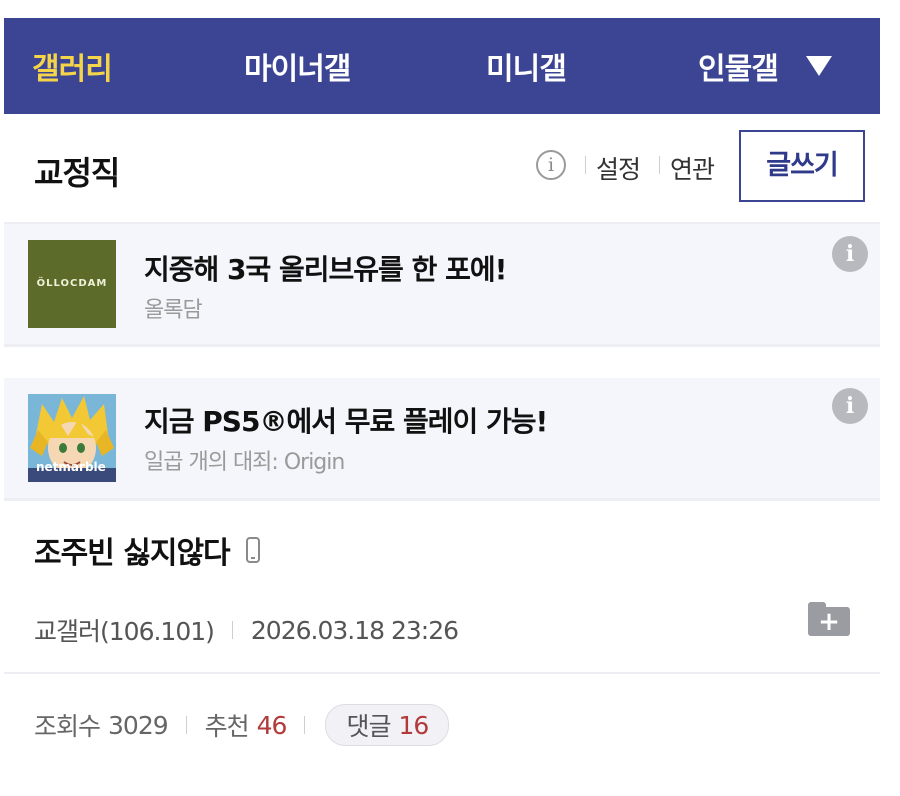 The image size is (900, 796). Describe the element at coordinates (71, 467) in the screenshot. I see `ad-thumb-brand: netmarble` at that location.